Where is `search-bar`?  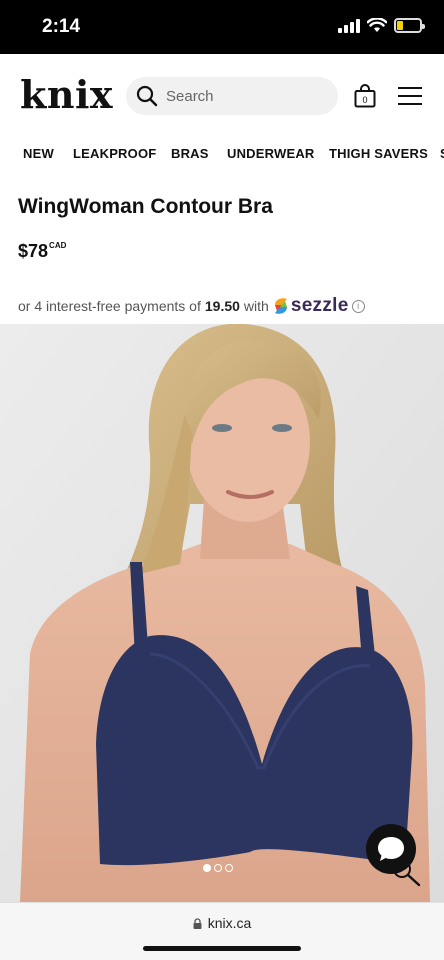 search-bar is located at coordinates (232, 96).